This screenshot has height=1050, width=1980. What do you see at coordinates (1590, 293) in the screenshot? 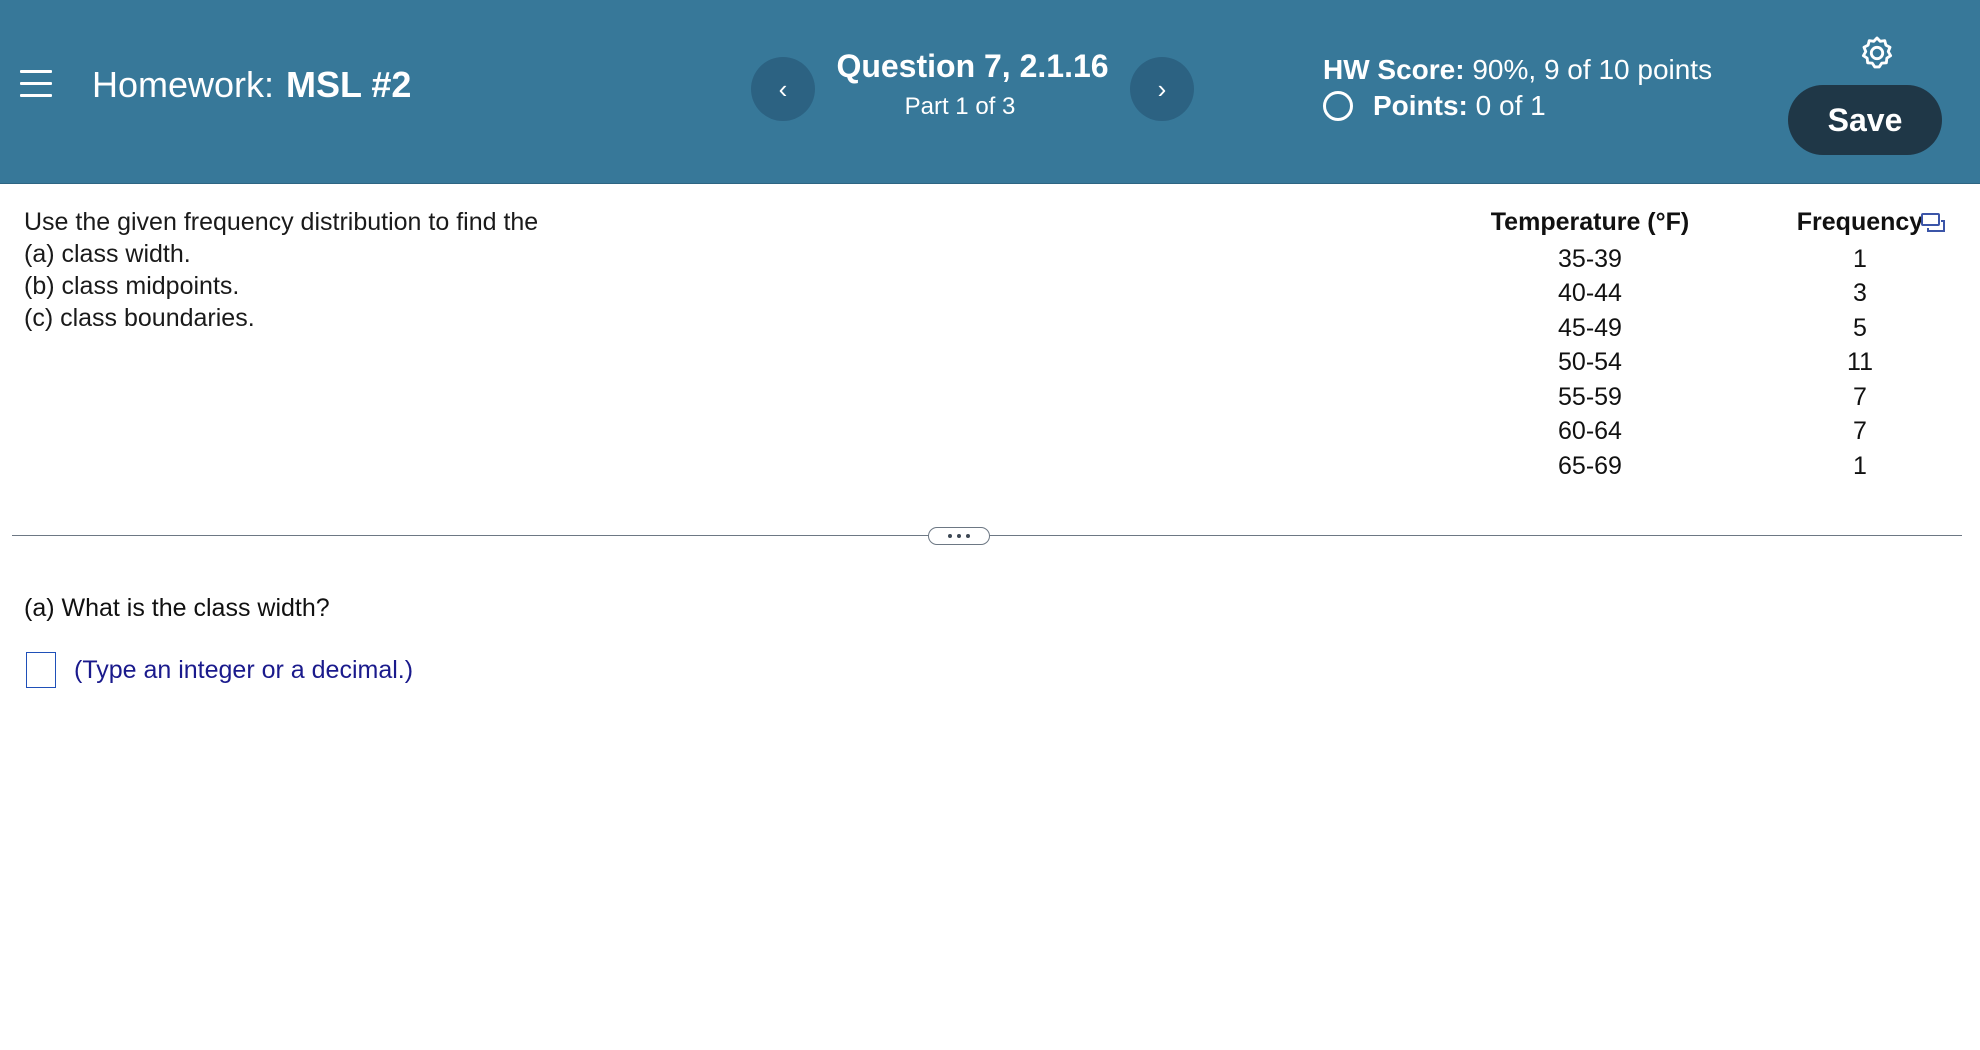
I see `temperature-cell: 40-44` at bounding box center [1590, 293].